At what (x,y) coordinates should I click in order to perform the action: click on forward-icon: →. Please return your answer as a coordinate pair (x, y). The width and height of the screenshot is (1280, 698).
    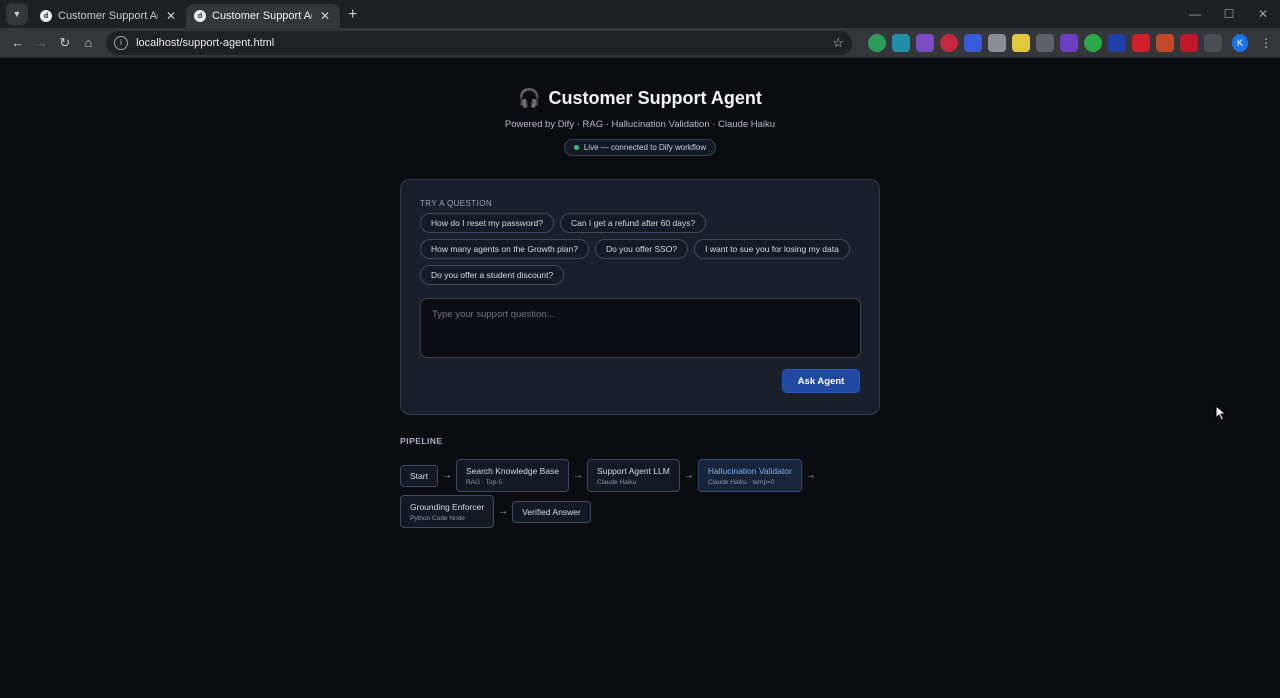
    Looking at the image, I should click on (42, 43).